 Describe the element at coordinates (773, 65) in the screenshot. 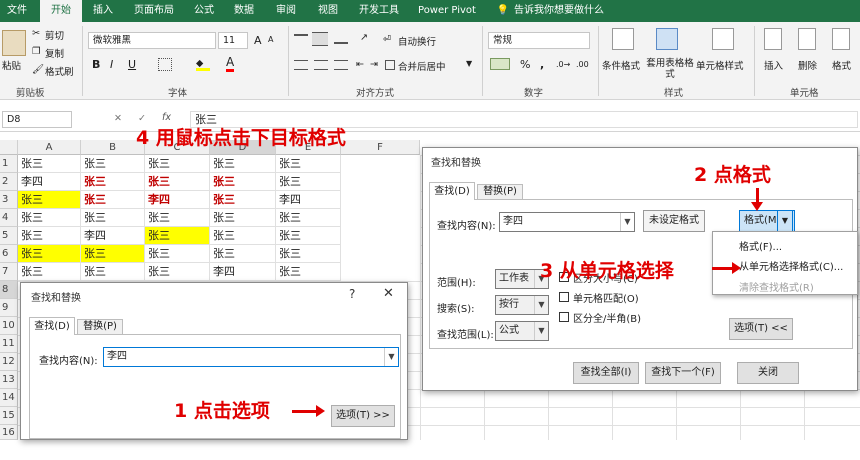

I see `insert-cells-button: 插入` at that location.